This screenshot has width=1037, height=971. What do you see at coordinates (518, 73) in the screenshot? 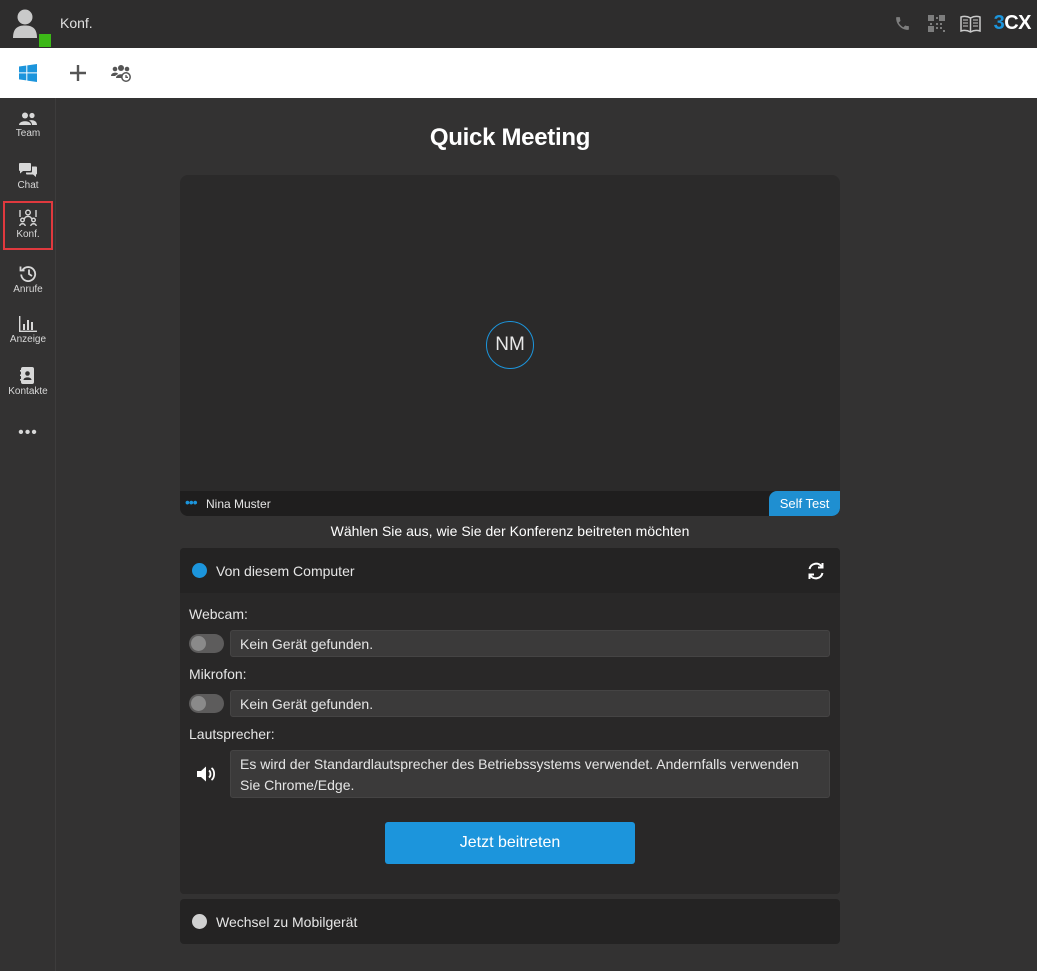
I see `action-toolbar` at bounding box center [518, 73].